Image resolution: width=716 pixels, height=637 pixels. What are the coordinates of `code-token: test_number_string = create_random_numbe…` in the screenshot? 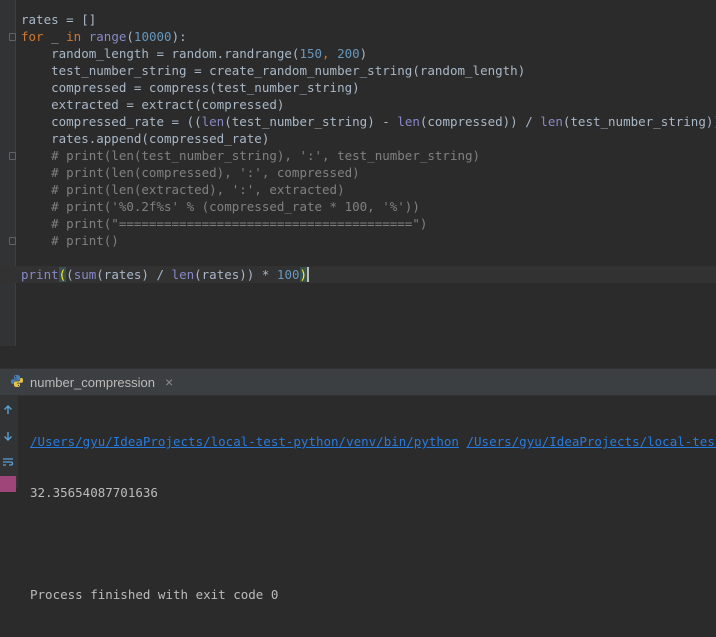 It's located at (273, 70).